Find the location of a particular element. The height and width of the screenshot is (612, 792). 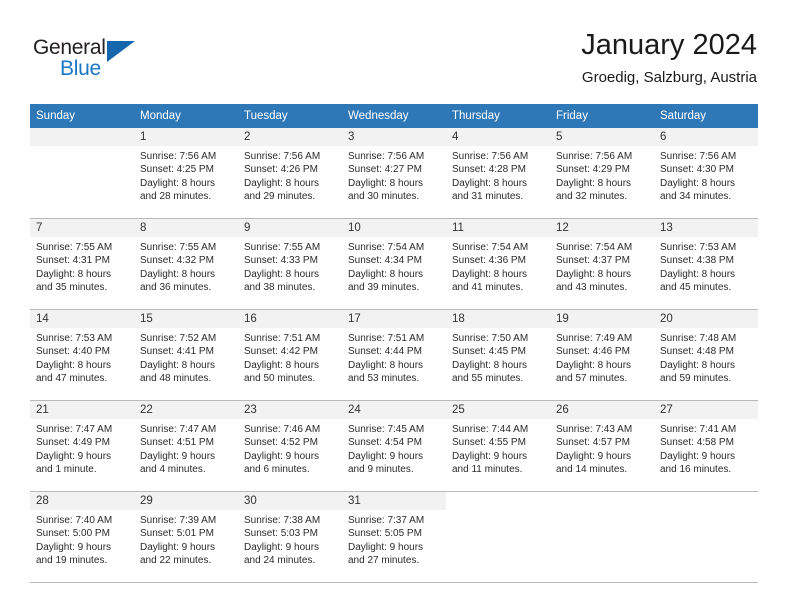

general-blue-logo: General Blue is located at coordinates (98, 62).